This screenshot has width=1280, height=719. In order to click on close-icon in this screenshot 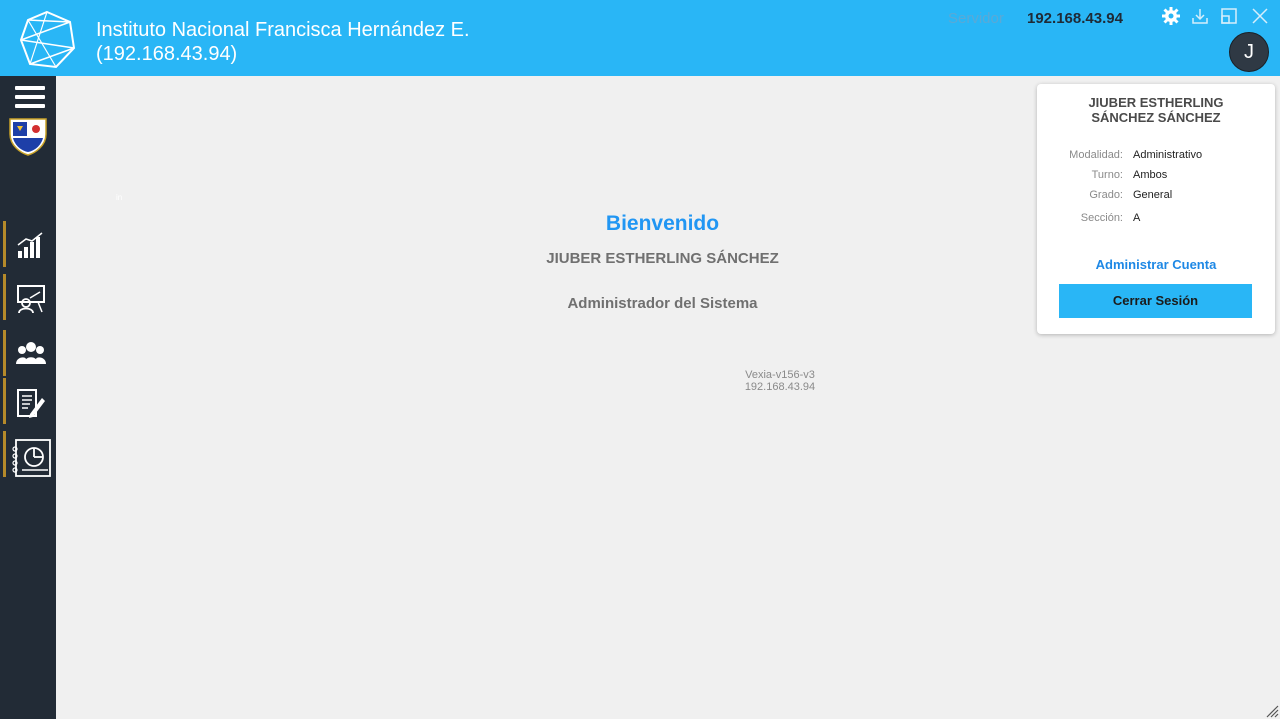, I will do `click(1260, 16)`.